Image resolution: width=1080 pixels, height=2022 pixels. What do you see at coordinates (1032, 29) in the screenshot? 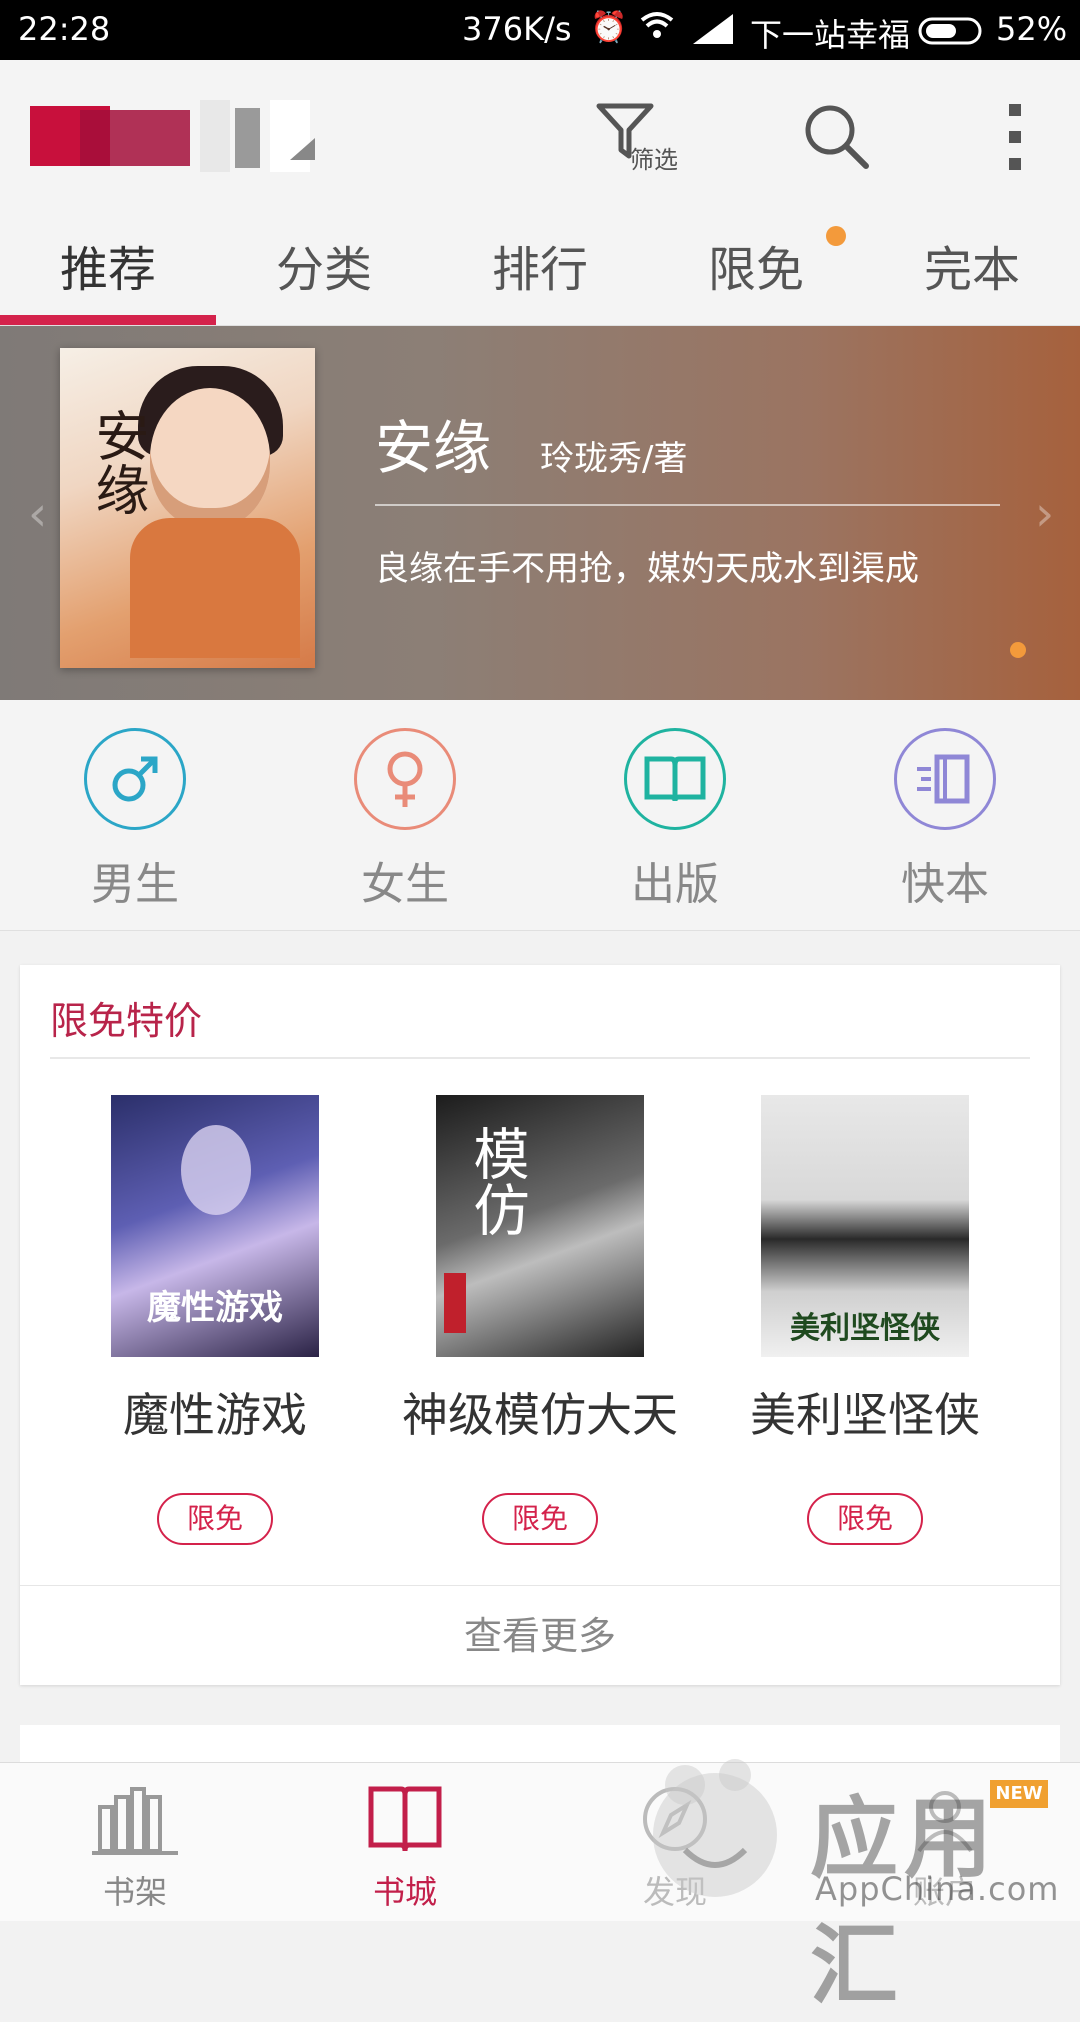
I see `status-battery: 52%` at bounding box center [1032, 29].